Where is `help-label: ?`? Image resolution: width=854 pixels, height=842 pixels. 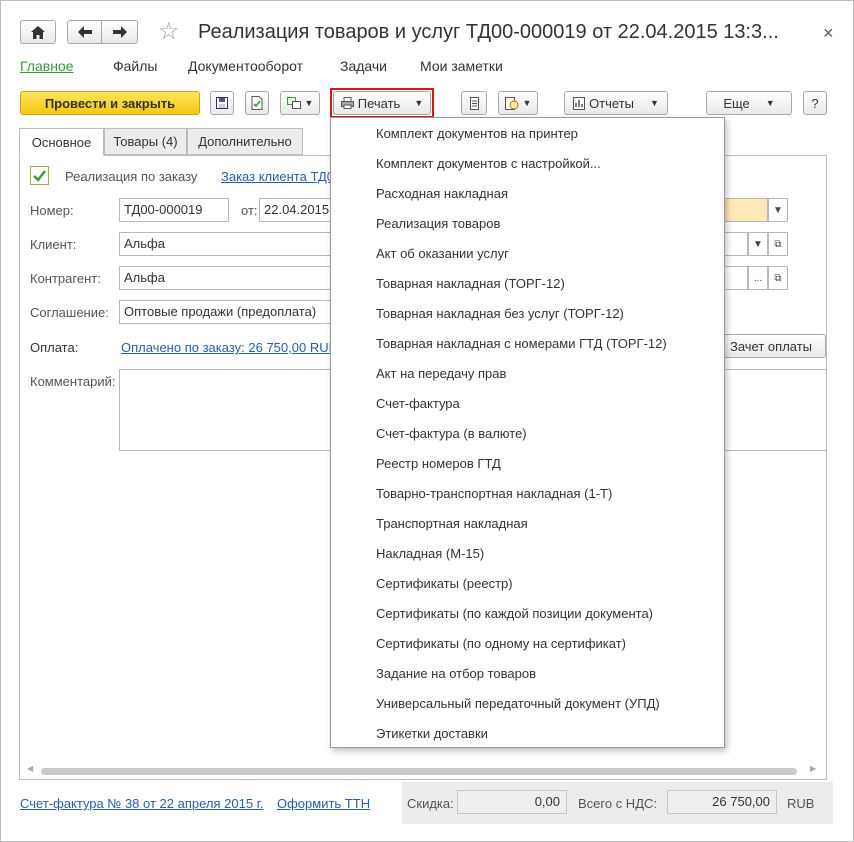
help-label: ? is located at coordinates (815, 103).